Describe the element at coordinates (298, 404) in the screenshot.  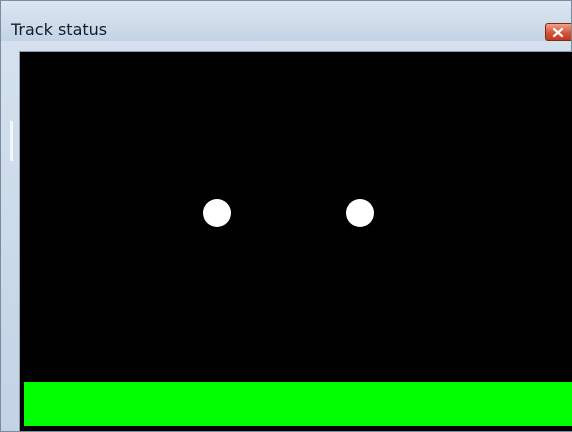
I see `track-status-bar` at that location.